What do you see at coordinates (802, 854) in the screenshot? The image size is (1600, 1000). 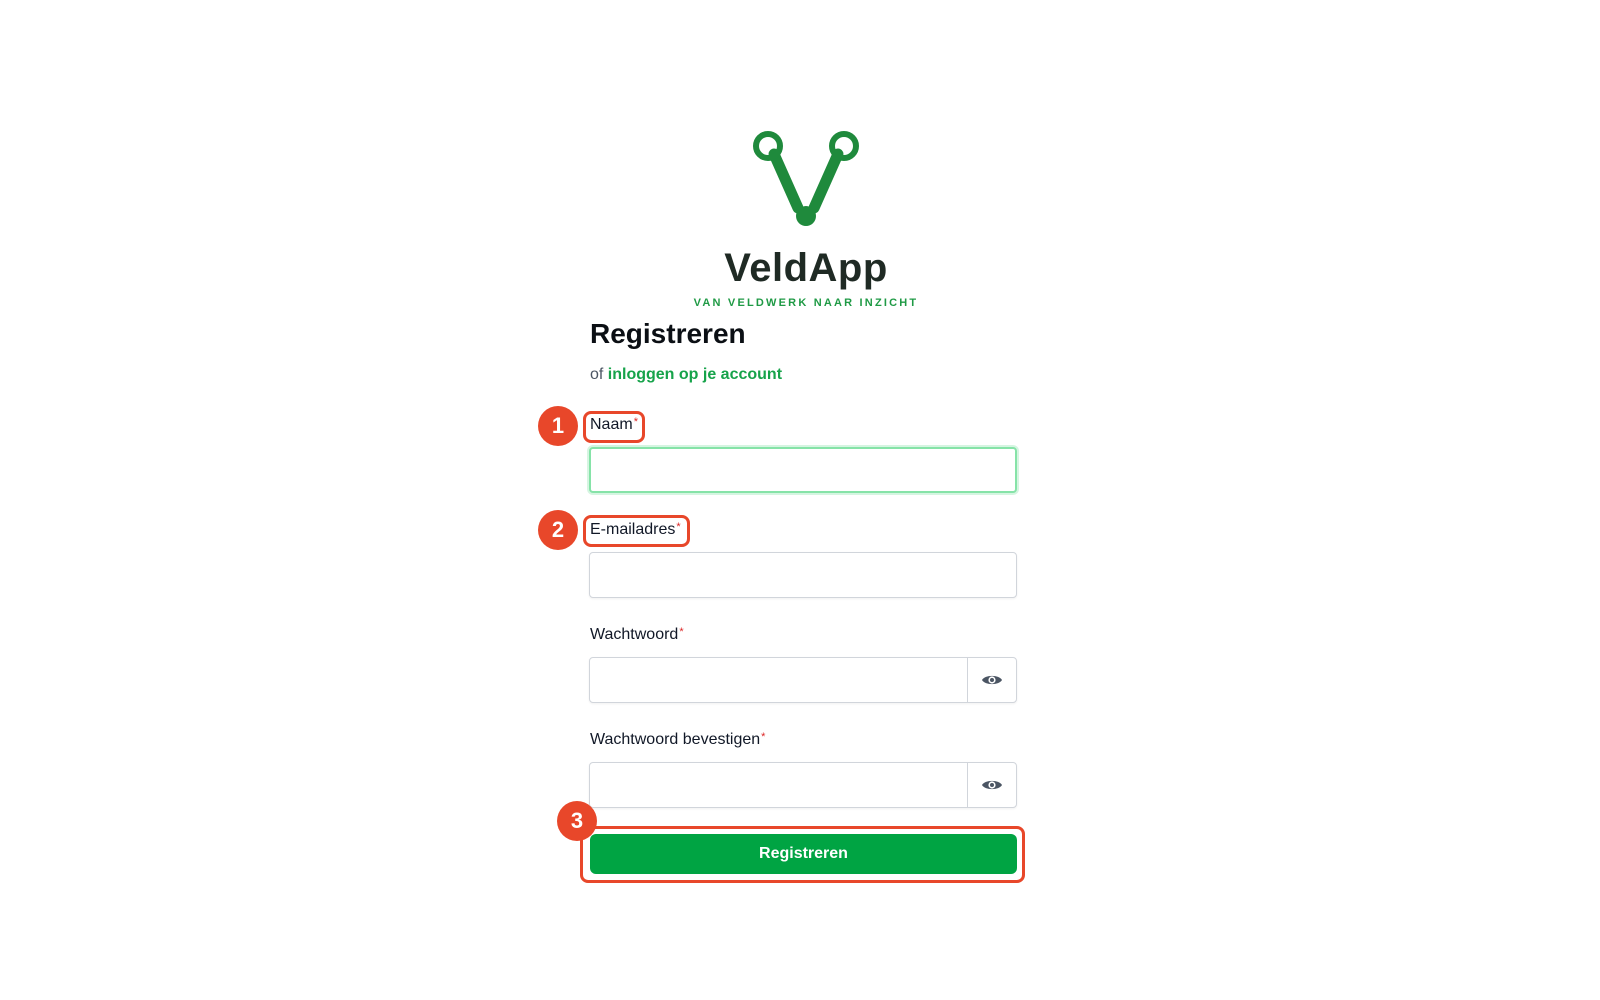 I see `annotation-highlight-register` at bounding box center [802, 854].